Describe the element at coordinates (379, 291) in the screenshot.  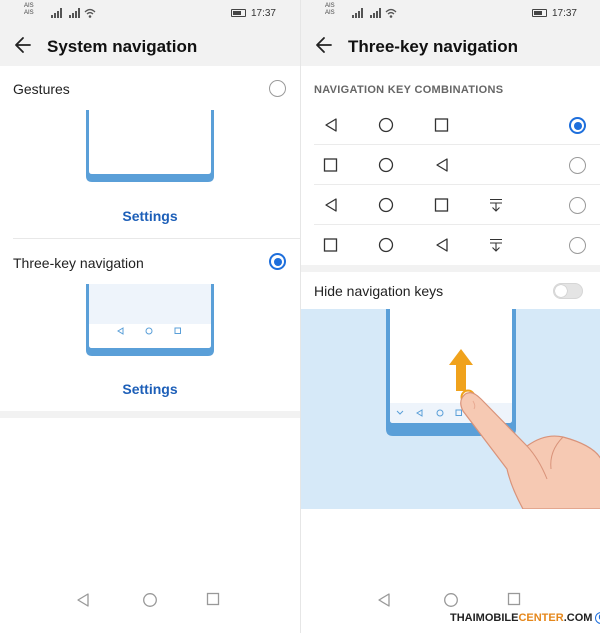
I see `hide-keys-label: Hide navigation keys` at that location.